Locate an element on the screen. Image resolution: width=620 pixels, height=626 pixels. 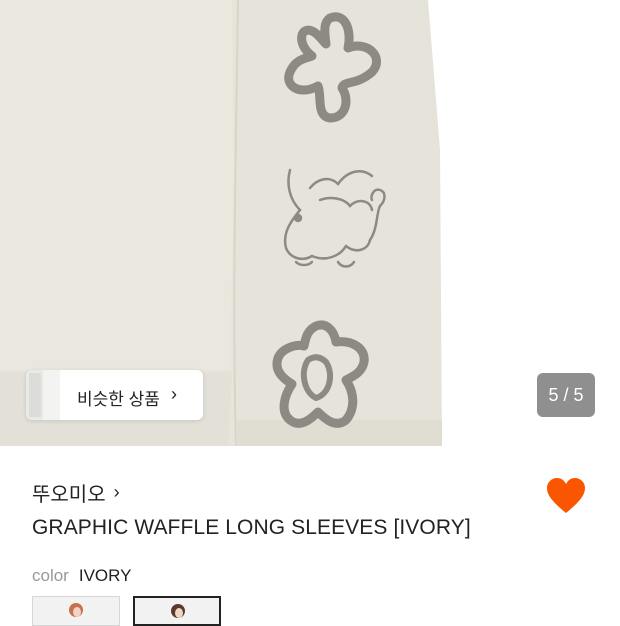
color-label: color is located at coordinates (50, 575).